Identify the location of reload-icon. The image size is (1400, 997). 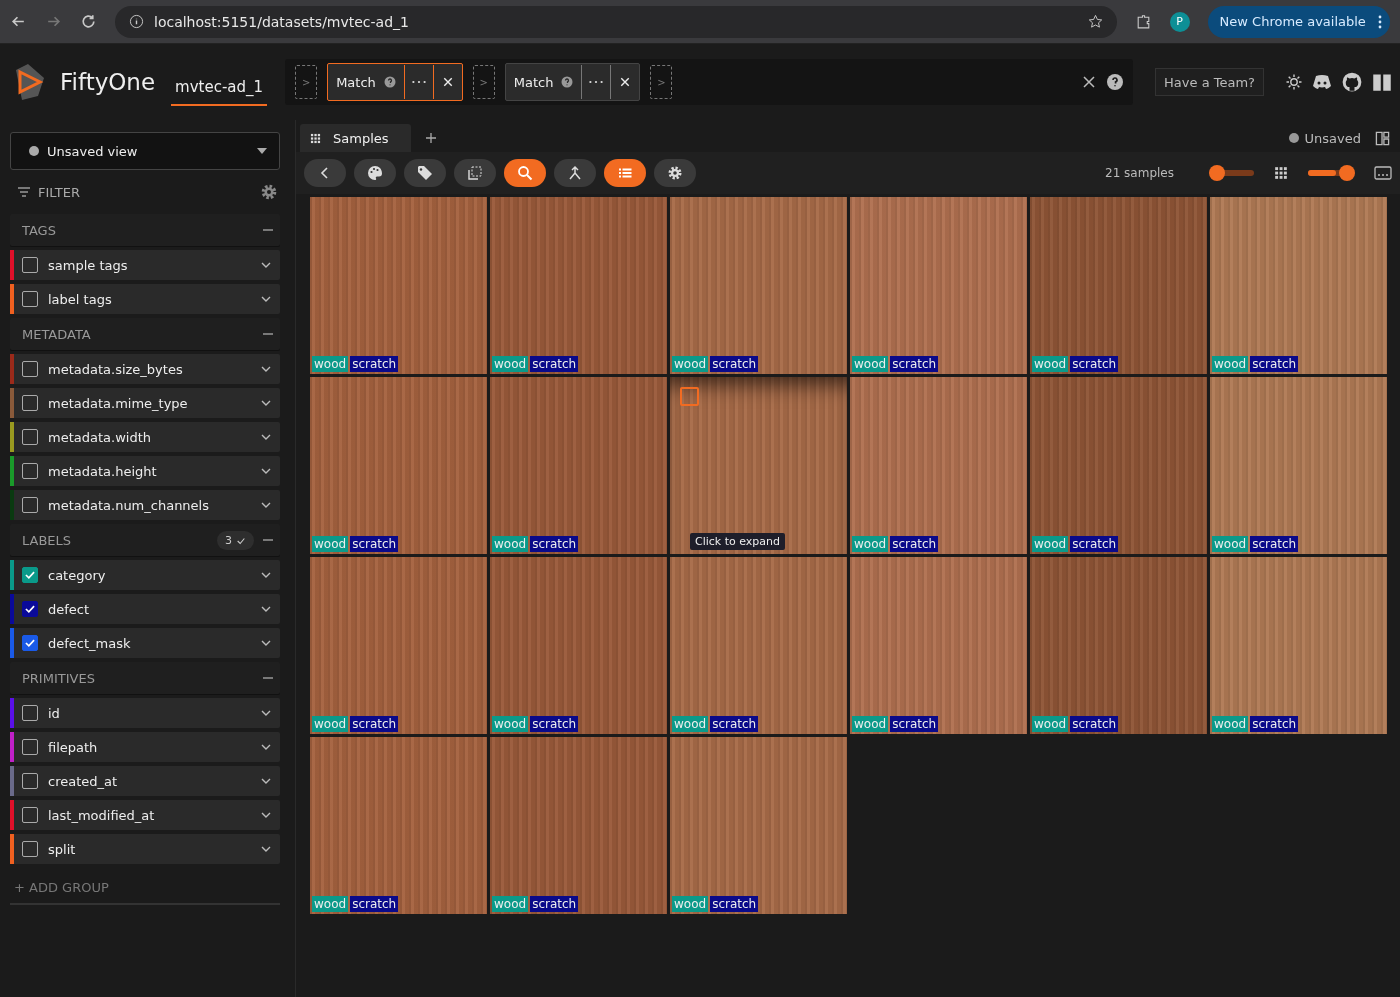
(88, 21).